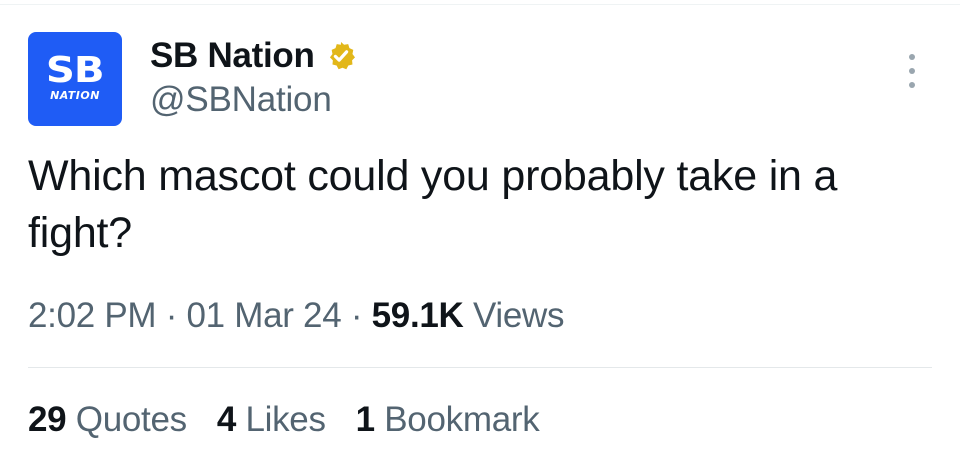 The width and height of the screenshot is (960, 455). I want to click on stats-divider, so click(480, 367).